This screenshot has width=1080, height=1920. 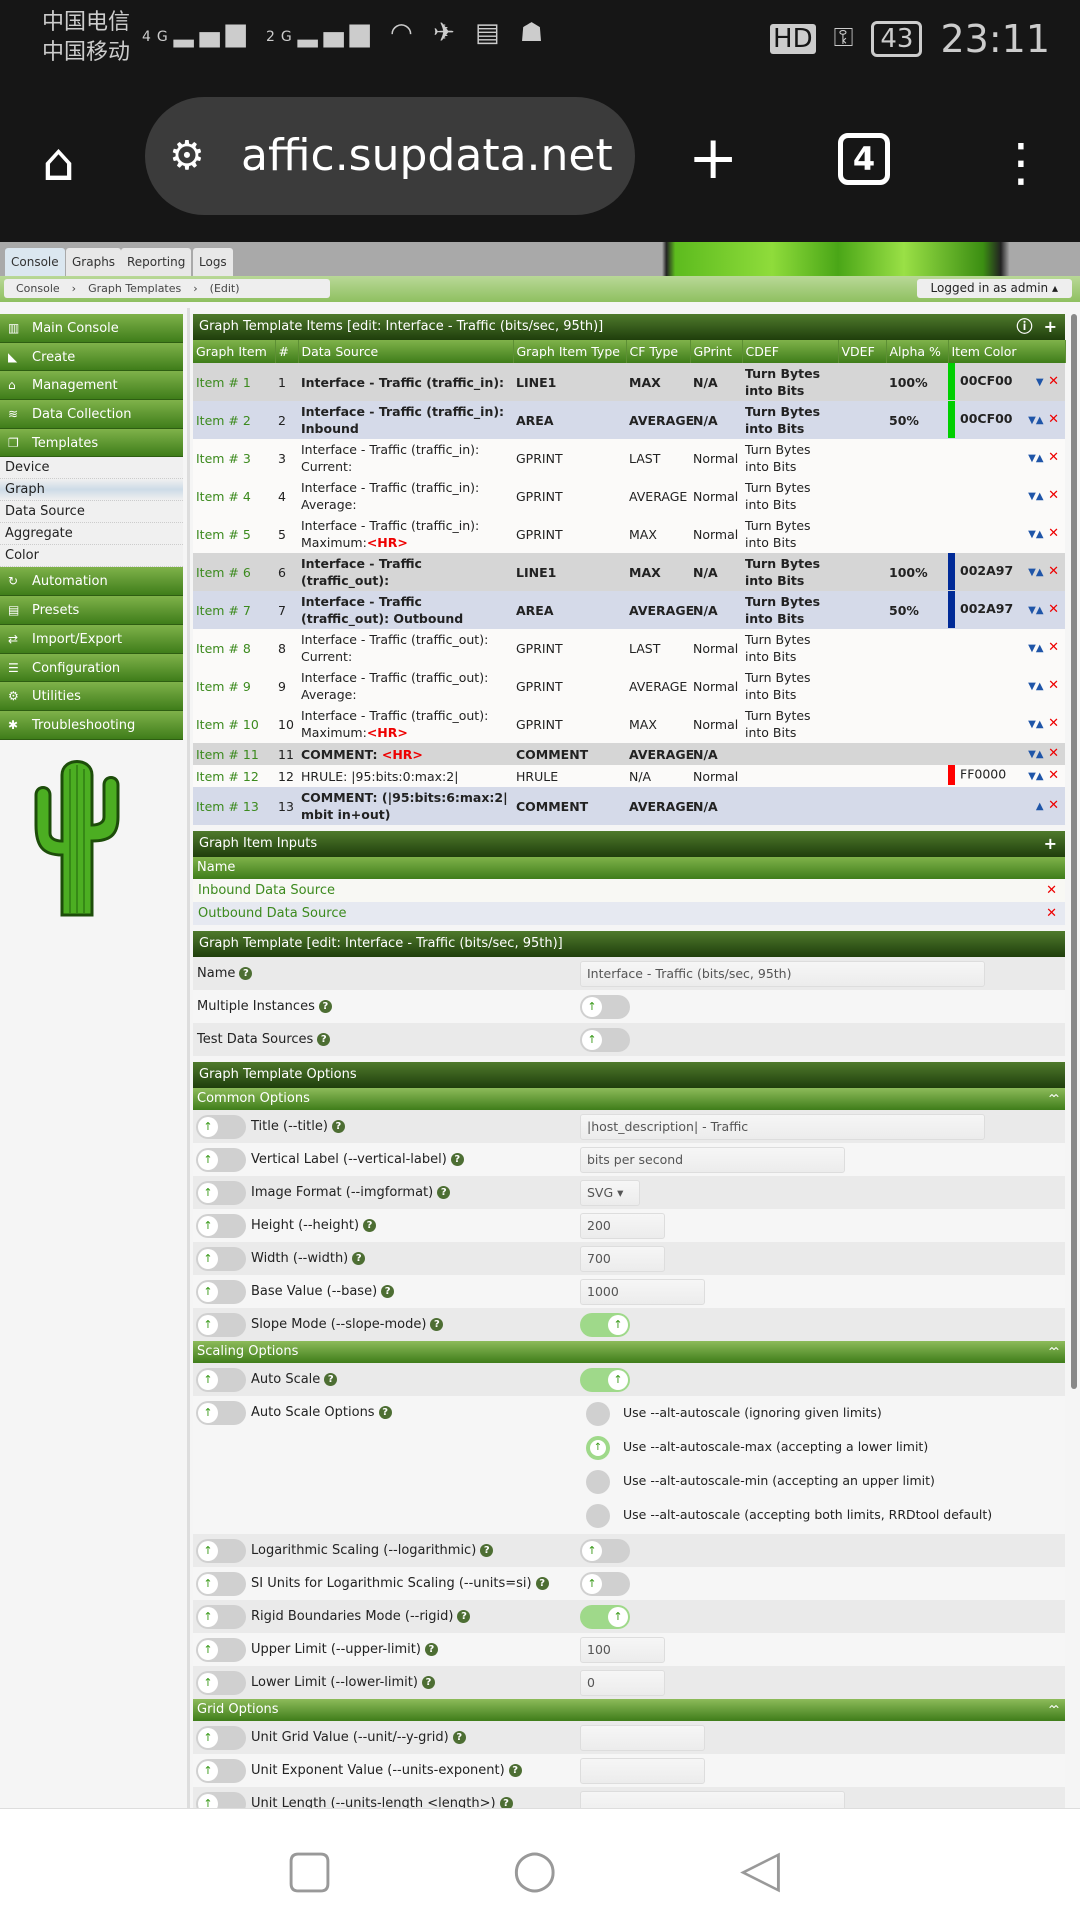 I want to click on graph-item-link: Item # 1, so click(x=234, y=382).